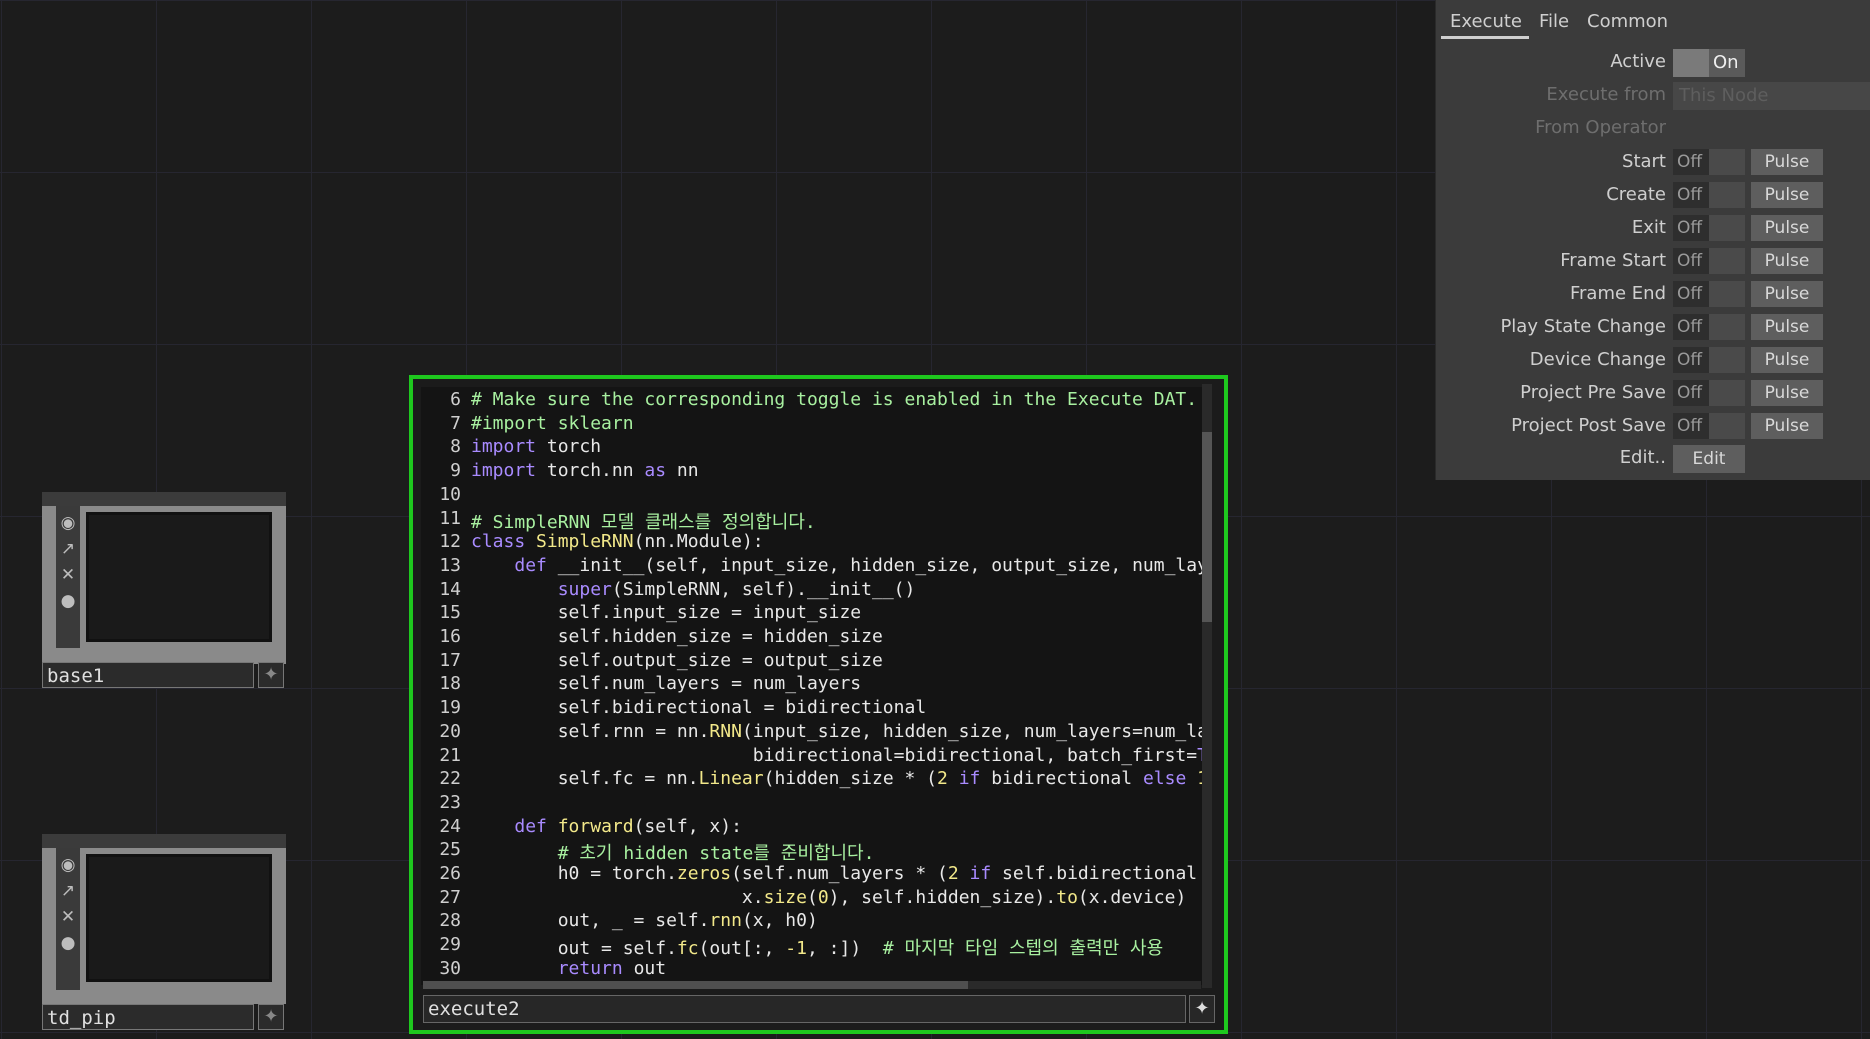 Image resolution: width=1870 pixels, height=1039 pixels. What do you see at coordinates (1067, 897) in the screenshot?
I see `code-token: to` at bounding box center [1067, 897].